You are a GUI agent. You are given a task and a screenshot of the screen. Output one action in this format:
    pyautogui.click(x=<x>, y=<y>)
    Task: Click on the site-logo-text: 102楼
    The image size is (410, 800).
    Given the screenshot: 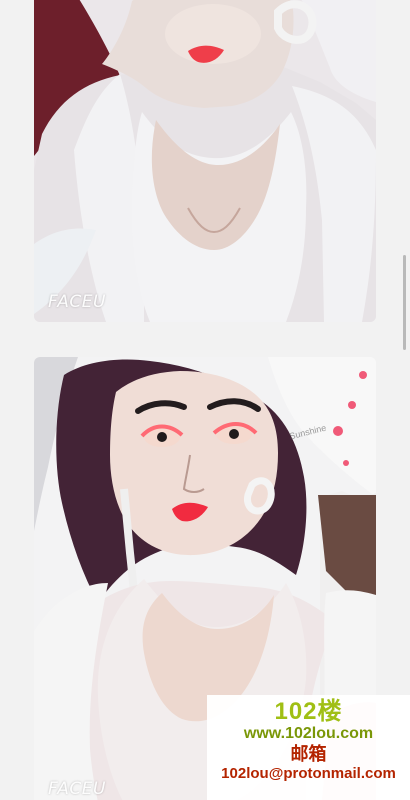 What is the action you would take?
    pyautogui.click(x=308, y=711)
    